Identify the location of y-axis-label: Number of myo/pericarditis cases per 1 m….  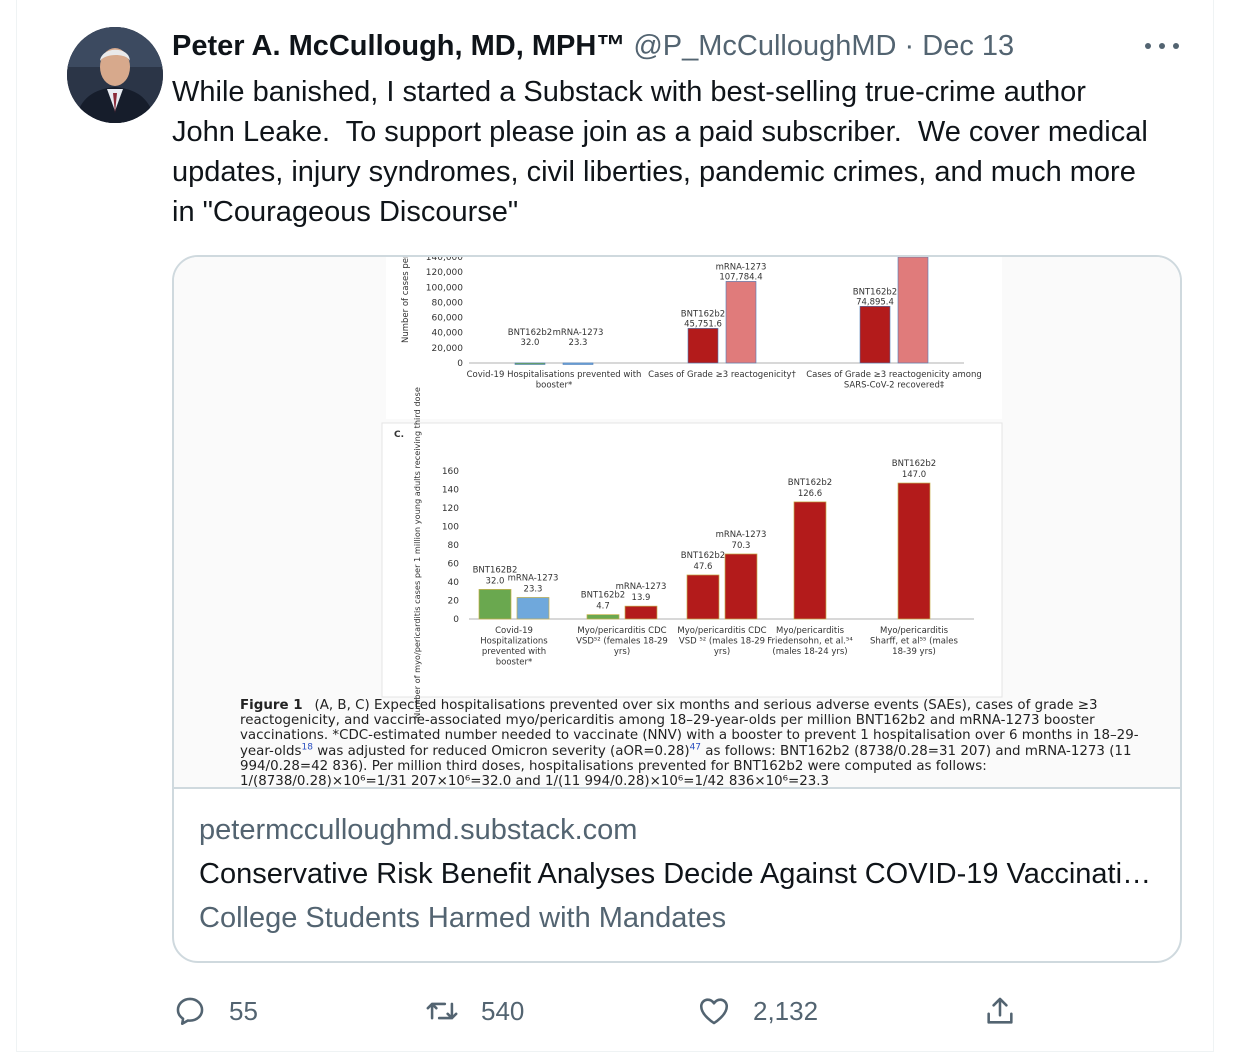
(417, 553).